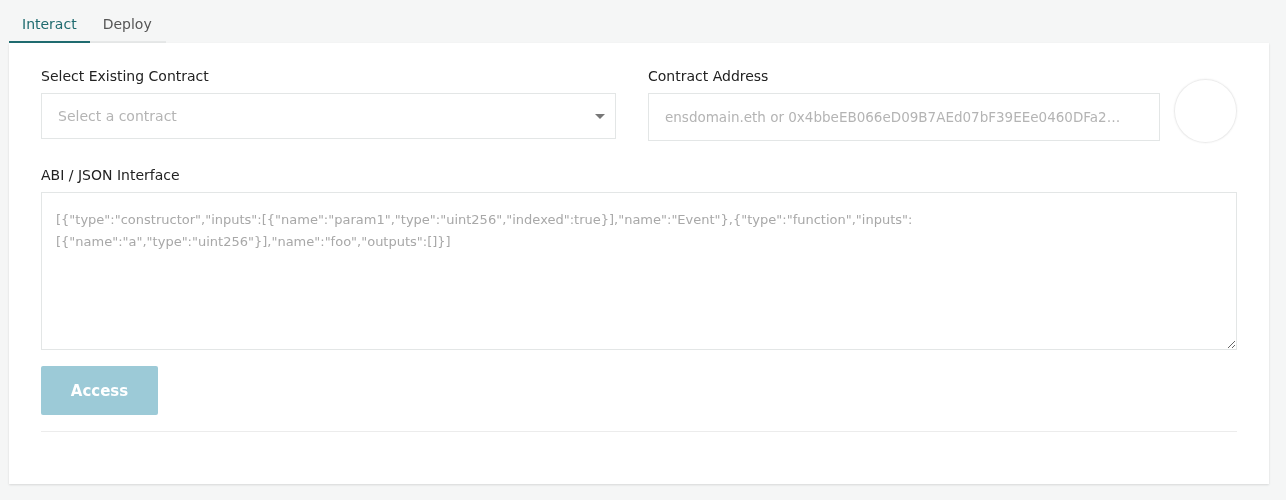  Describe the element at coordinates (127, 26) in the screenshot. I see `tab: Deploy` at that location.